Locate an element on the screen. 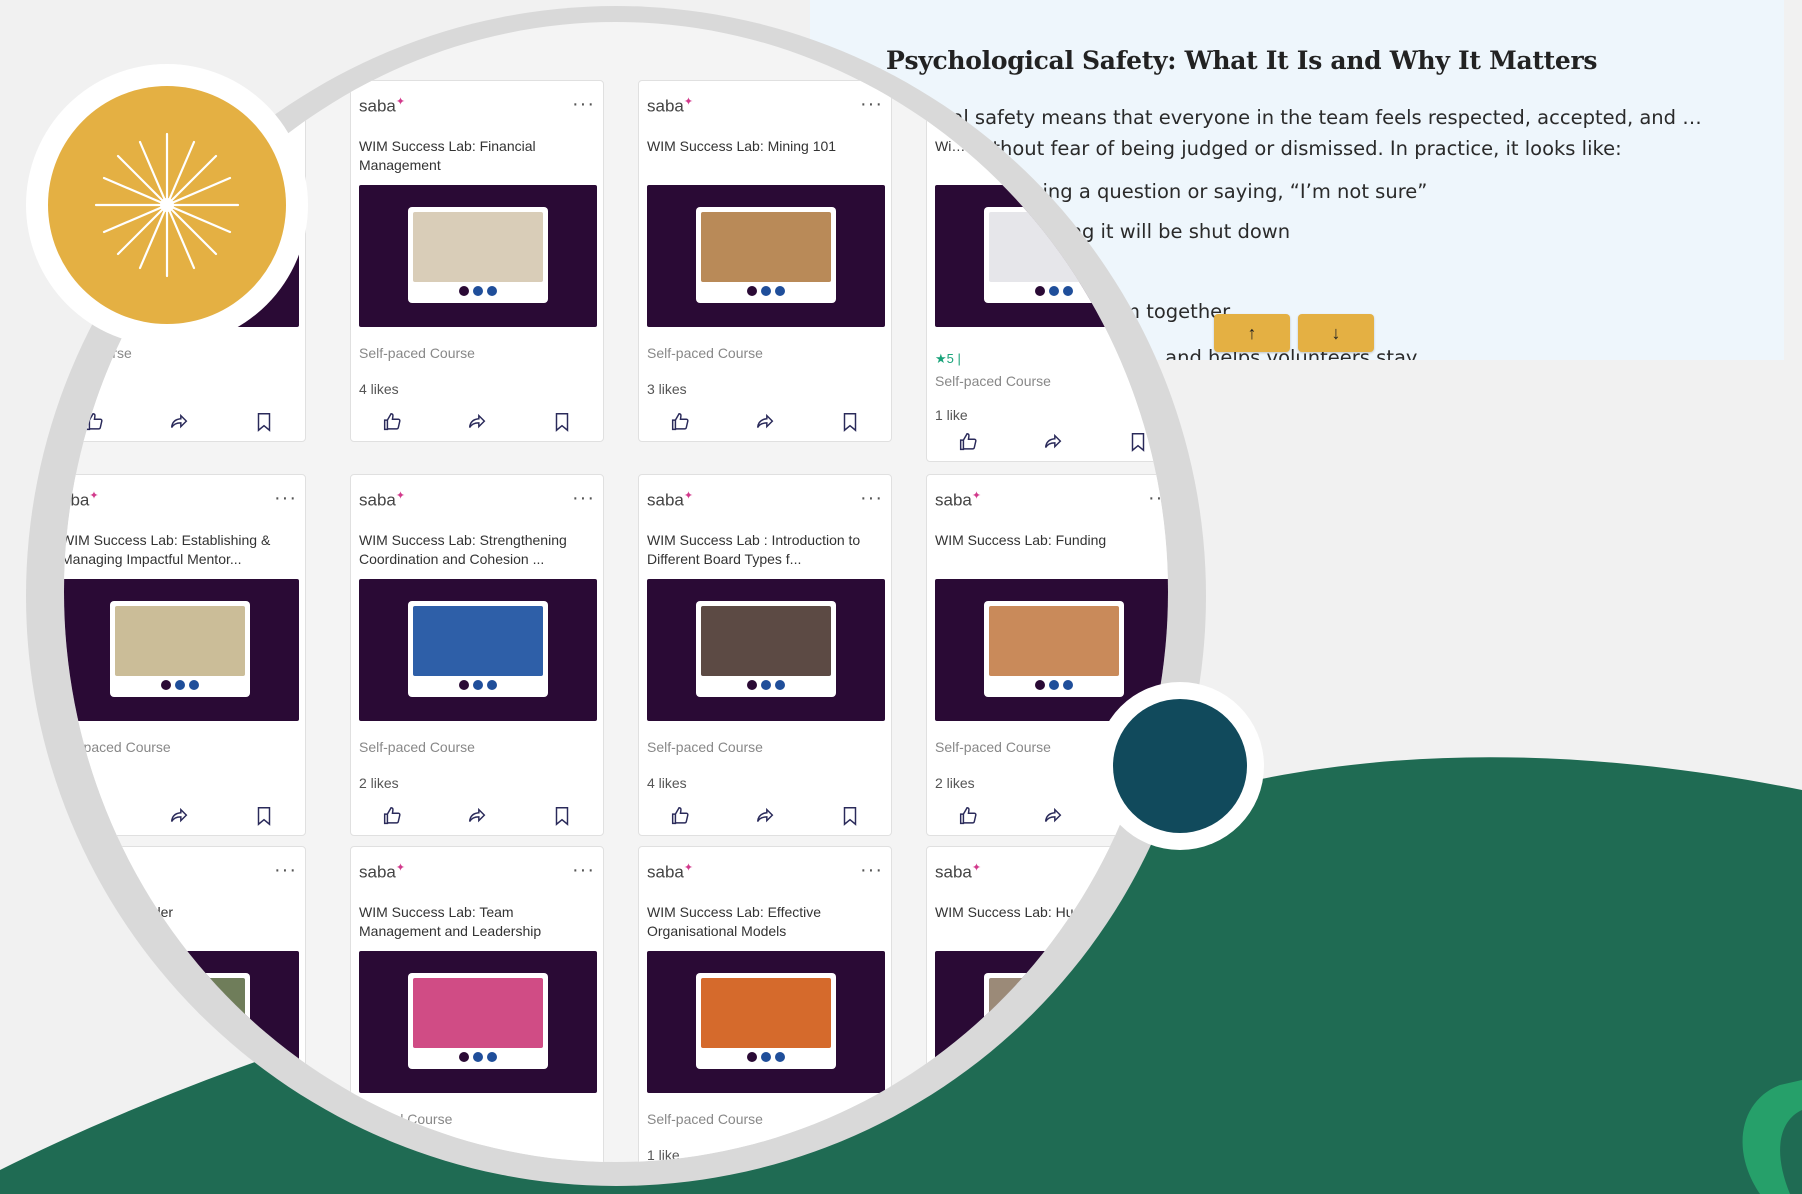 This screenshot has width=1802, height=1194. course-likes: …es is located at coordinates (77, 783).